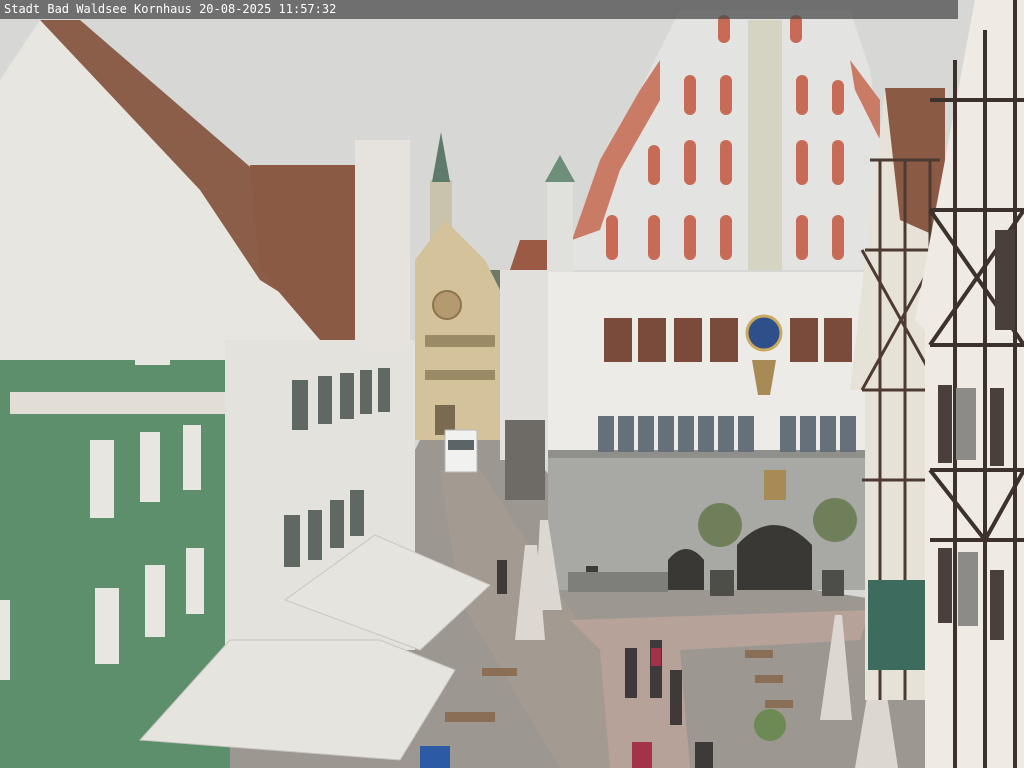 This screenshot has height=768, width=1024. Describe the element at coordinates (720, 525) in the screenshot. I see `tree` at that location.